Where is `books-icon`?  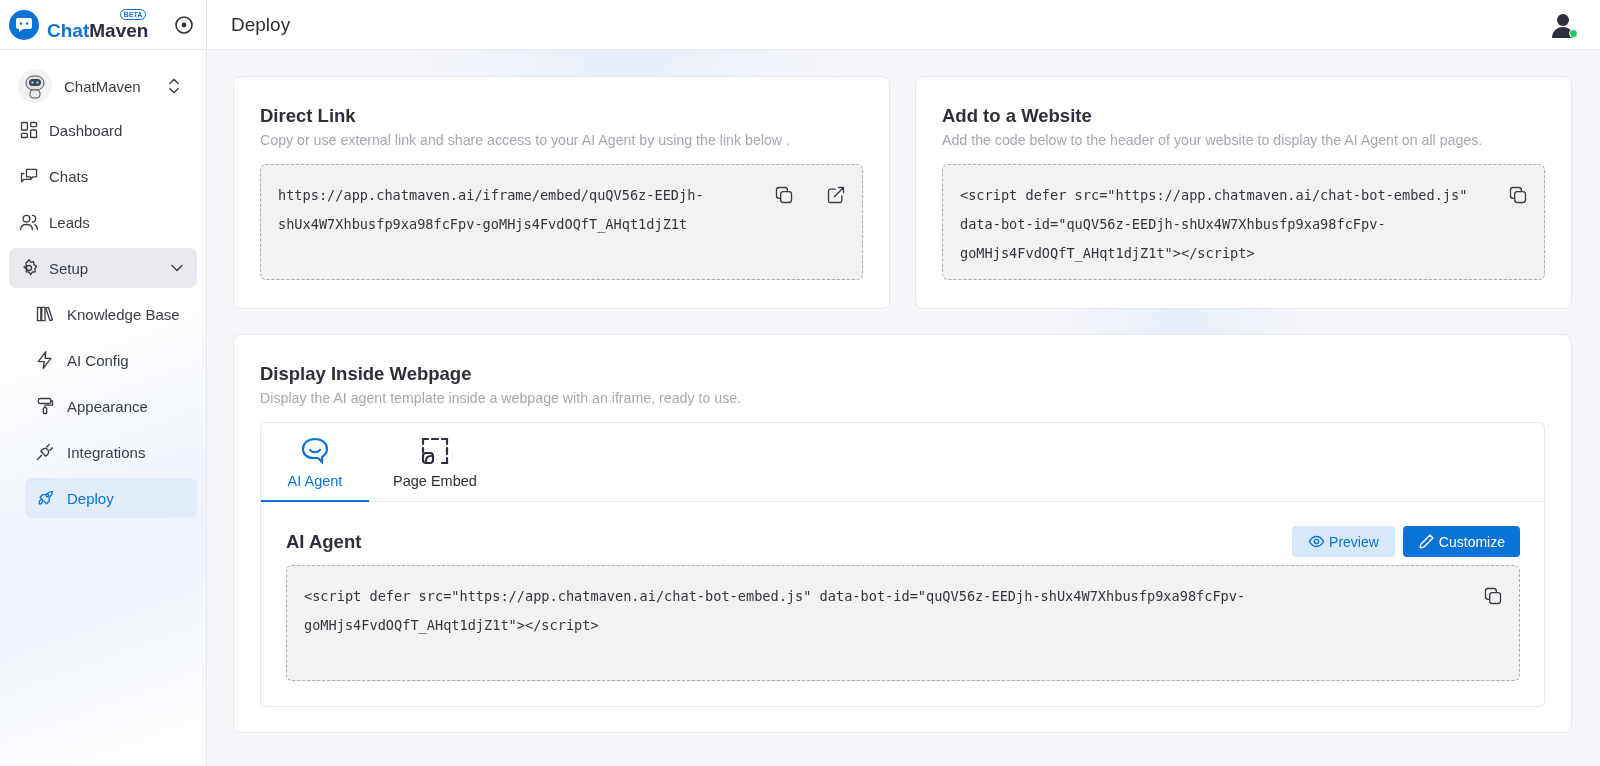 books-icon is located at coordinates (45, 314).